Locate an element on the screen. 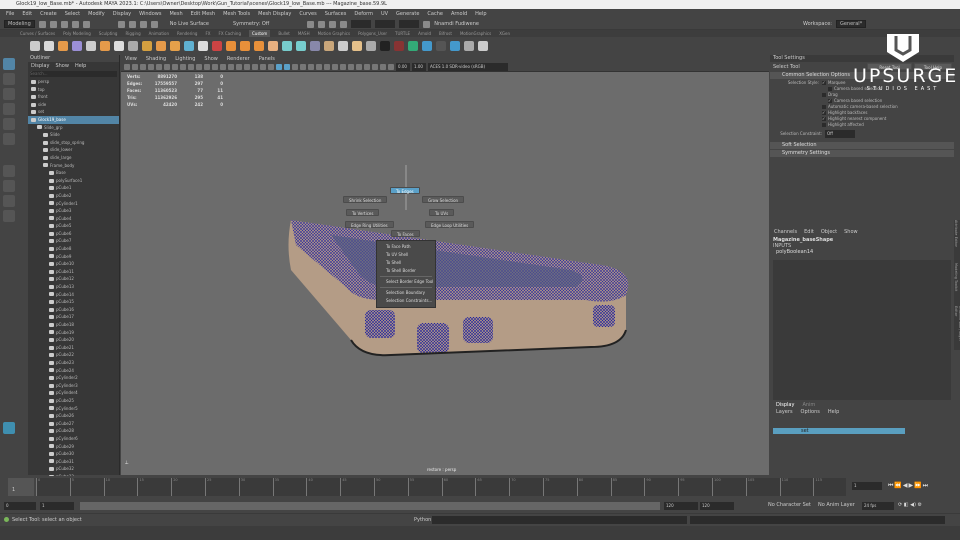 The height and width of the screenshot is (540, 960). outliner-item: pCube3 is located at coordinates (73, 211).